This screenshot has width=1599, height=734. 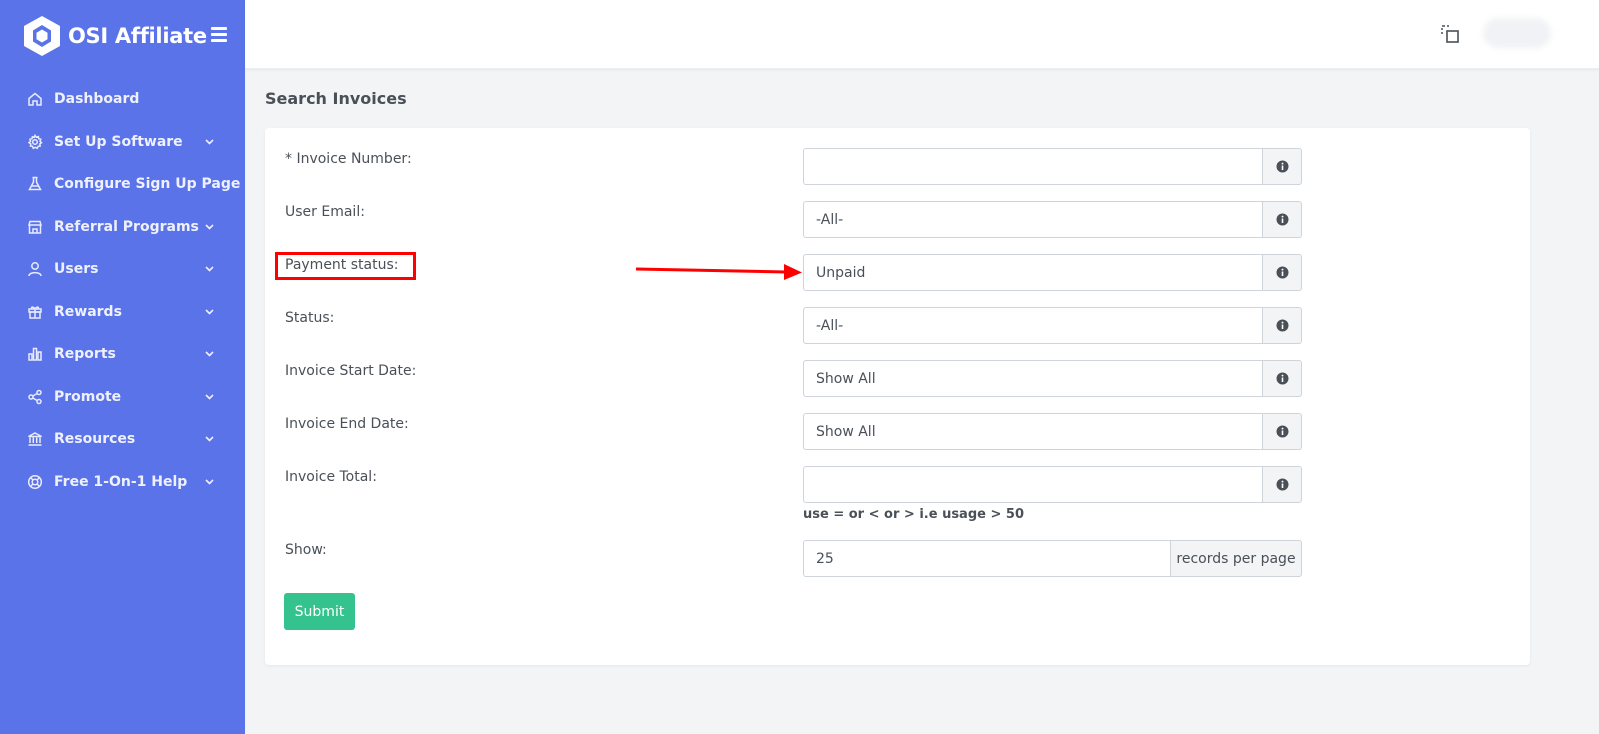 I want to click on sidebar-item-rewards: Rewards, so click(x=122, y=312).